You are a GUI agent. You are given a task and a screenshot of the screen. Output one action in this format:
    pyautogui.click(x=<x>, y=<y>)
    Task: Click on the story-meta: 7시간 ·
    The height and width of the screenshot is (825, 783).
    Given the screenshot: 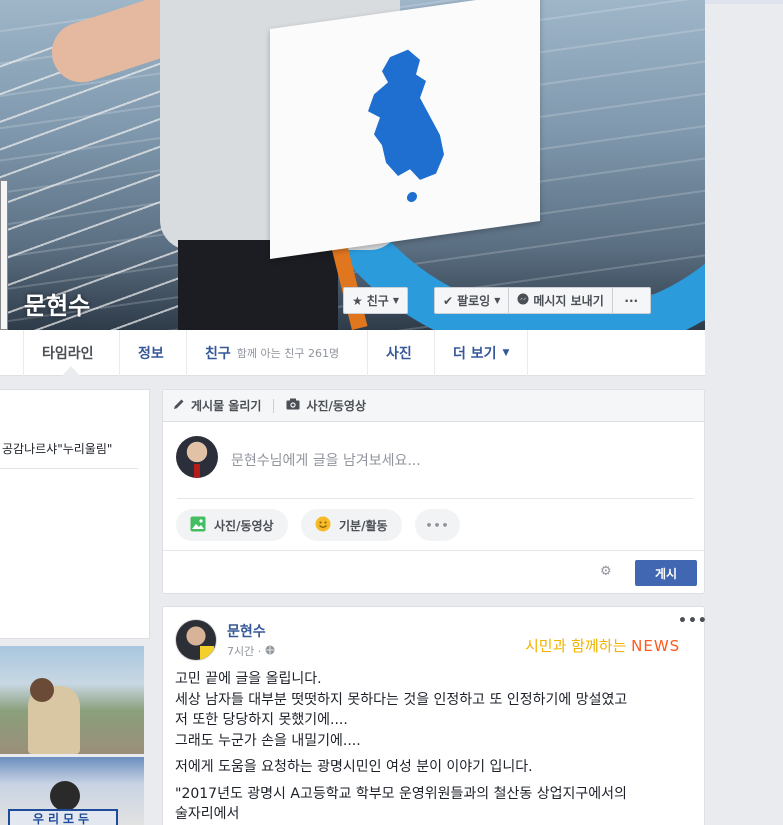 What is the action you would take?
    pyautogui.click(x=251, y=651)
    